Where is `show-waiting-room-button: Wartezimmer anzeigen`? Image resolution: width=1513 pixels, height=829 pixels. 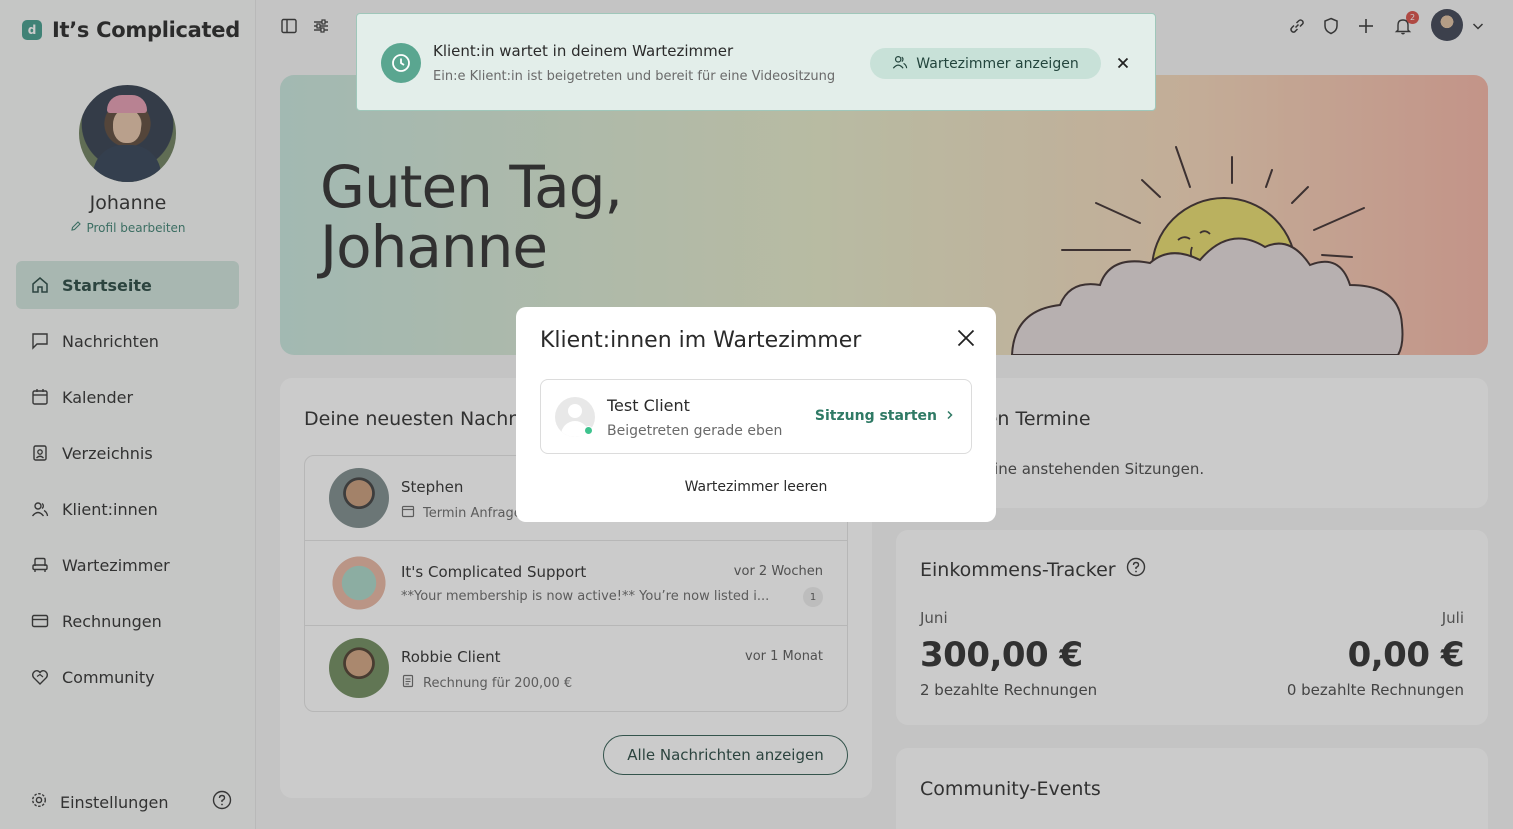
show-waiting-room-button: Wartezimmer anzeigen is located at coordinates (985, 63).